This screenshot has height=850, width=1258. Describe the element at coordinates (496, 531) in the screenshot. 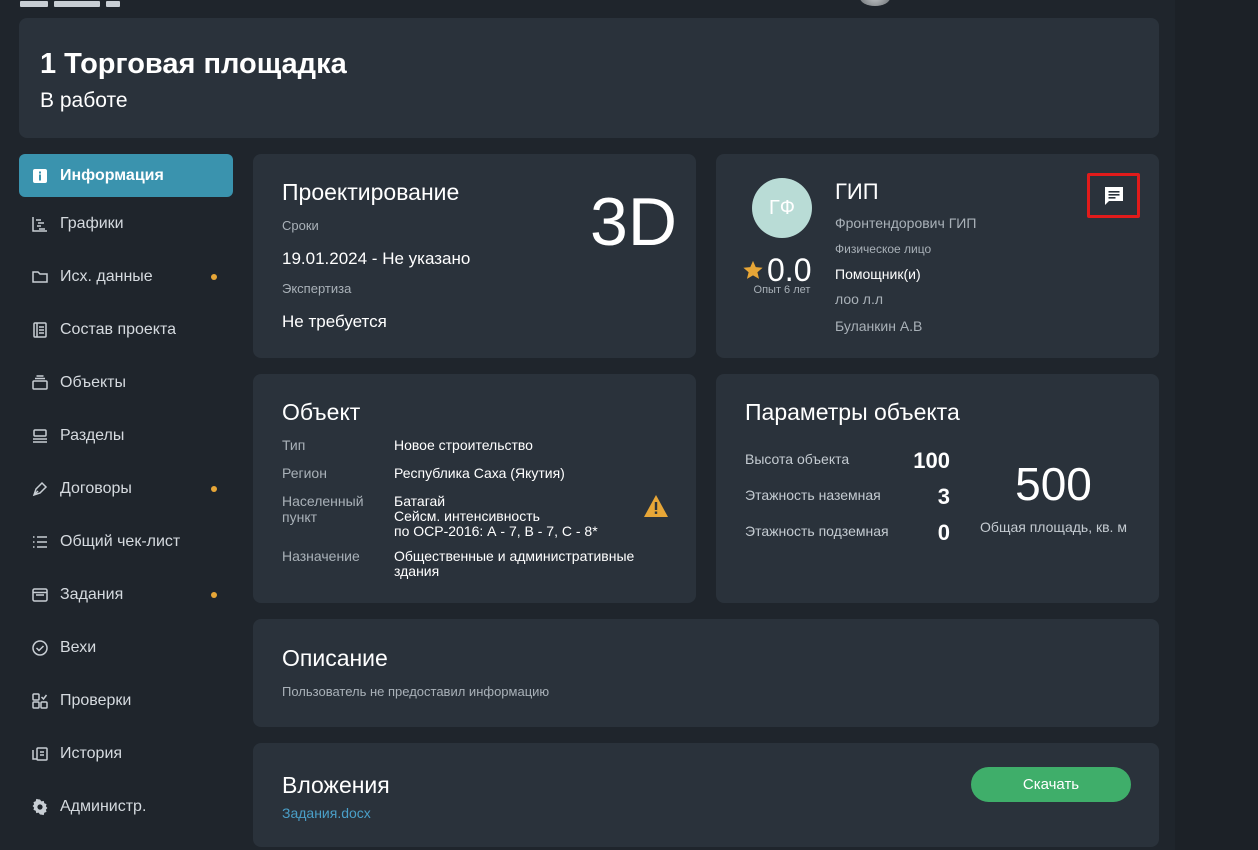

I see `seismic-values: по ОСР-2016: А - 7, В - 7, С - 8*` at that location.